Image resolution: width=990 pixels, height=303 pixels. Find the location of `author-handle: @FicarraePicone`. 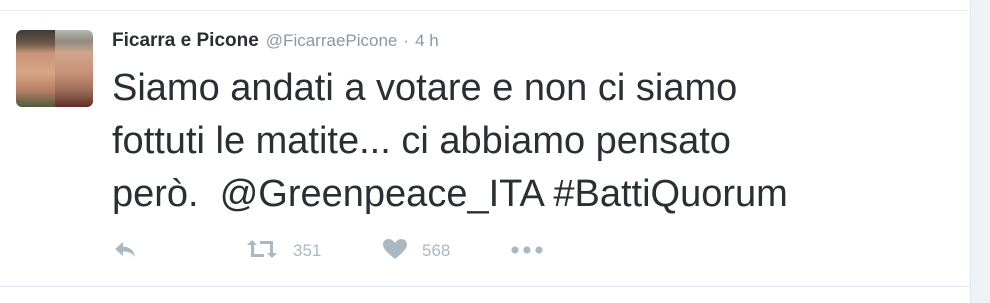

author-handle: @FicarraePicone is located at coordinates (332, 41).